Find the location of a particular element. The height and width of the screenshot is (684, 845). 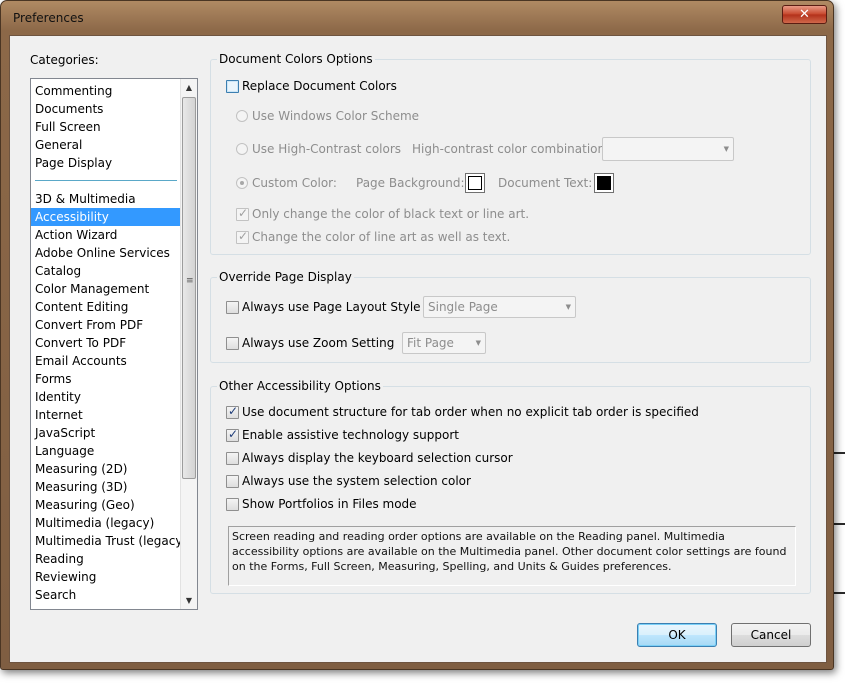

scroll-down-arrow-icon: ▼ is located at coordinates (189, 600).